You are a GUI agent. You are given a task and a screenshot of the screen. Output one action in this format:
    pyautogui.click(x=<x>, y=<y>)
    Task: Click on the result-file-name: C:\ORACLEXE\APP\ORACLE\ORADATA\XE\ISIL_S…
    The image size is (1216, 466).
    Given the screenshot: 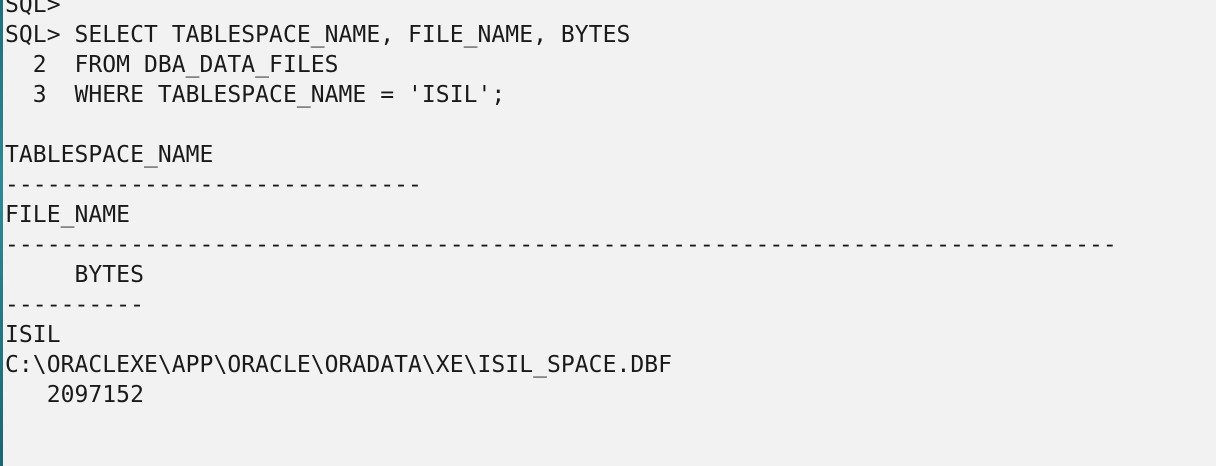 What is the action you would take?
    pyautogui.click(x=339, y=365)
    